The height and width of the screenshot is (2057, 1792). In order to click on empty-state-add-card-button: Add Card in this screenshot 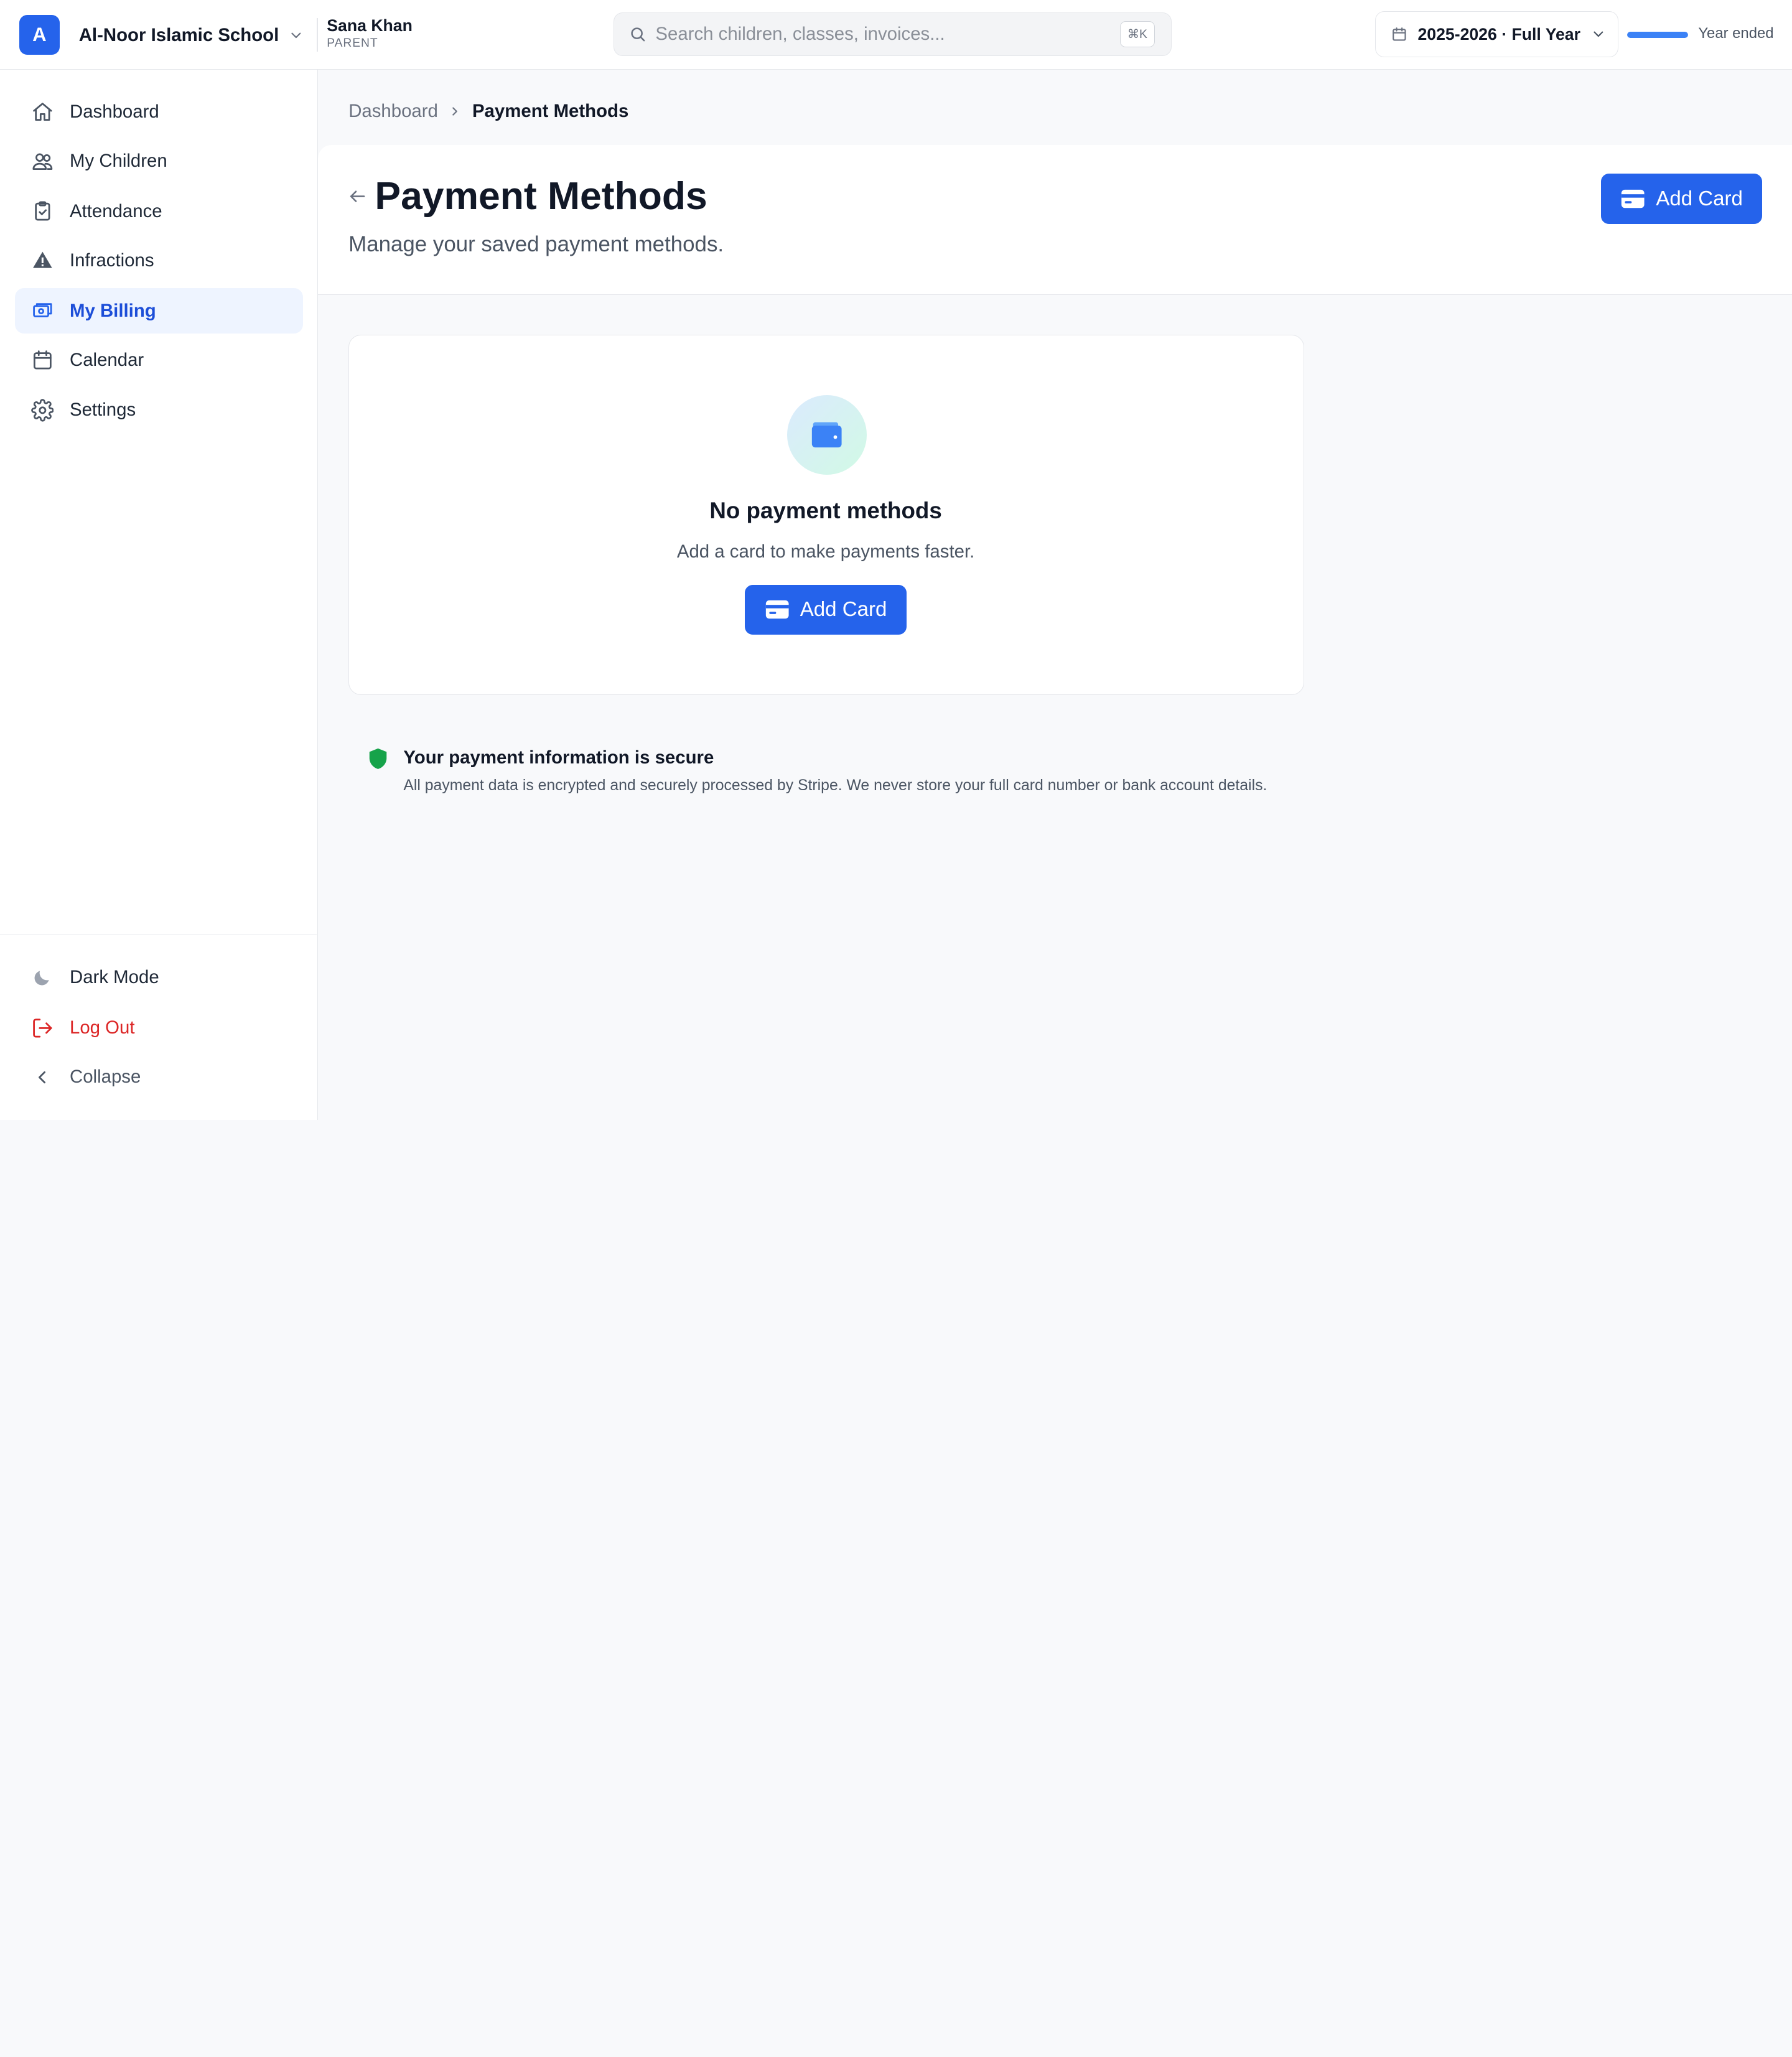, I will do `click(826, 609)`.